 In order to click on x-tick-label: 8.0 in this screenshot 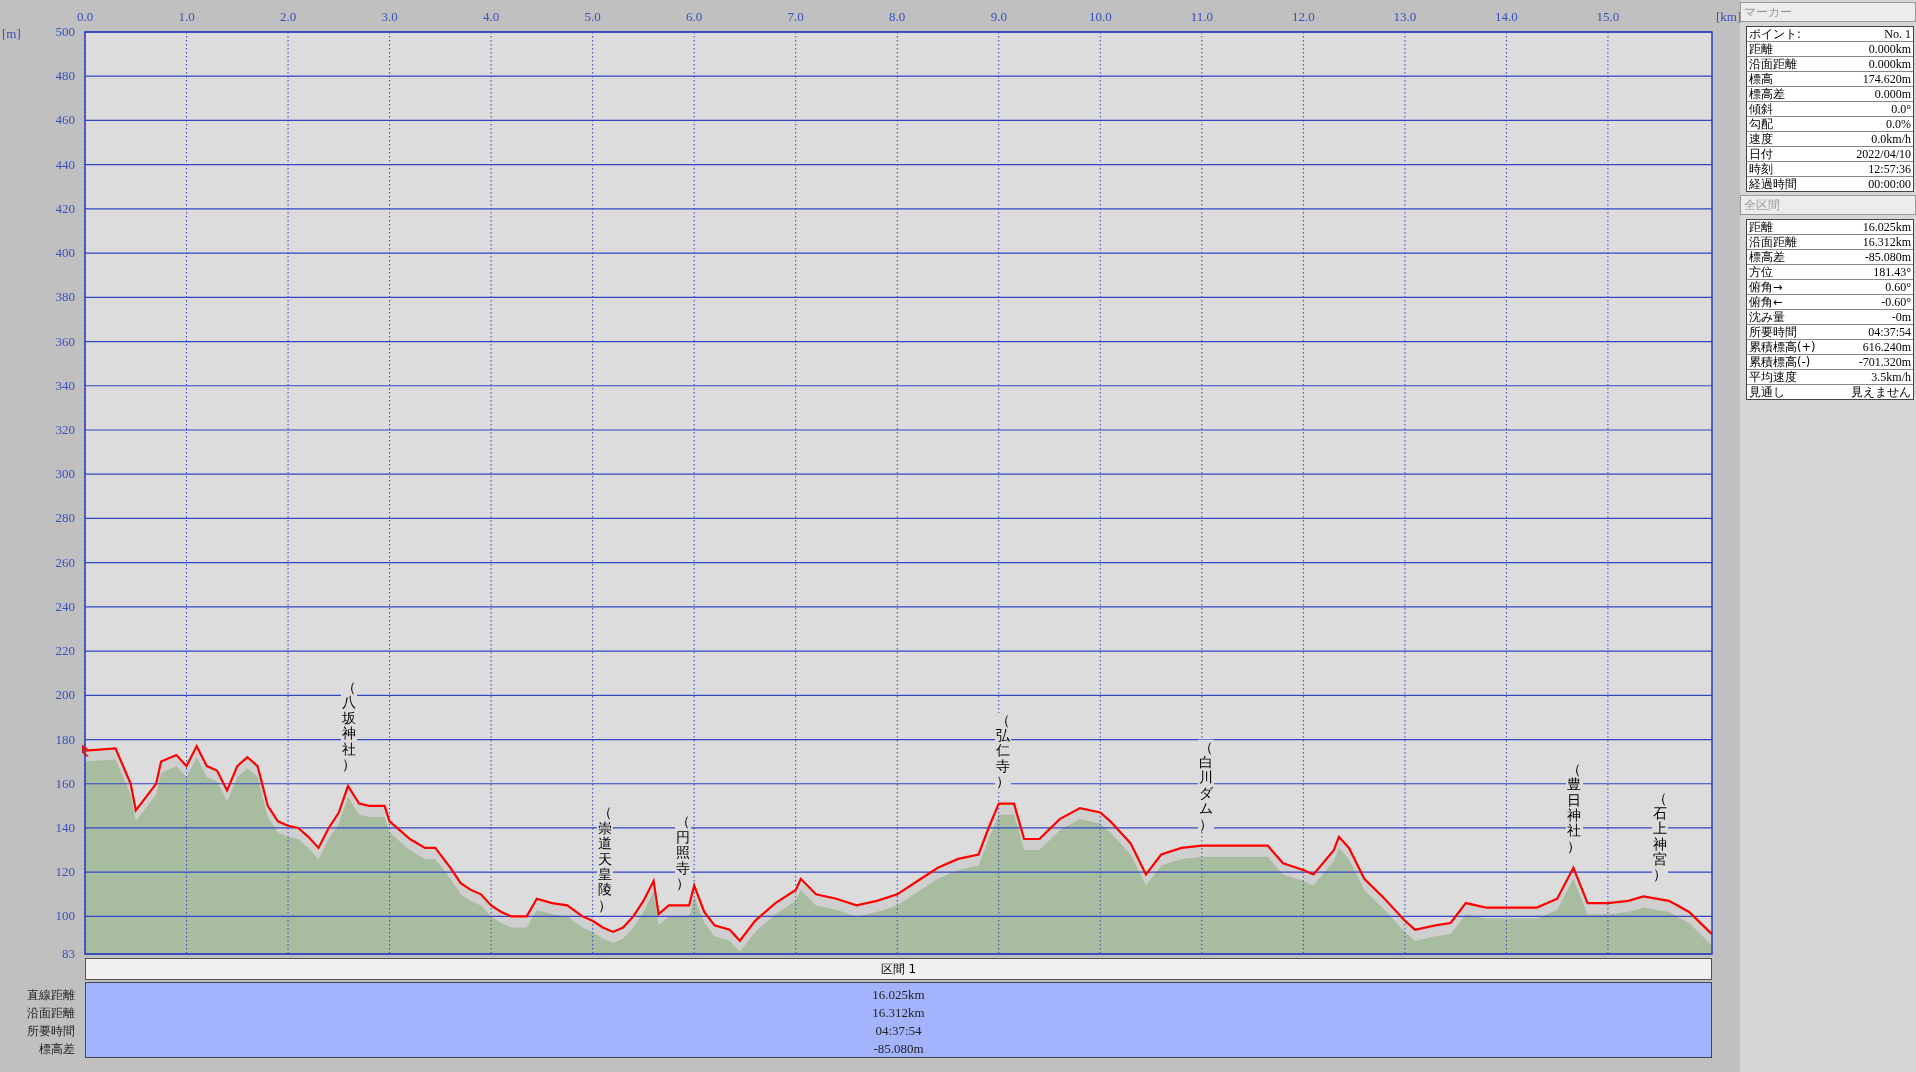, I will do `click(897, 16)`.